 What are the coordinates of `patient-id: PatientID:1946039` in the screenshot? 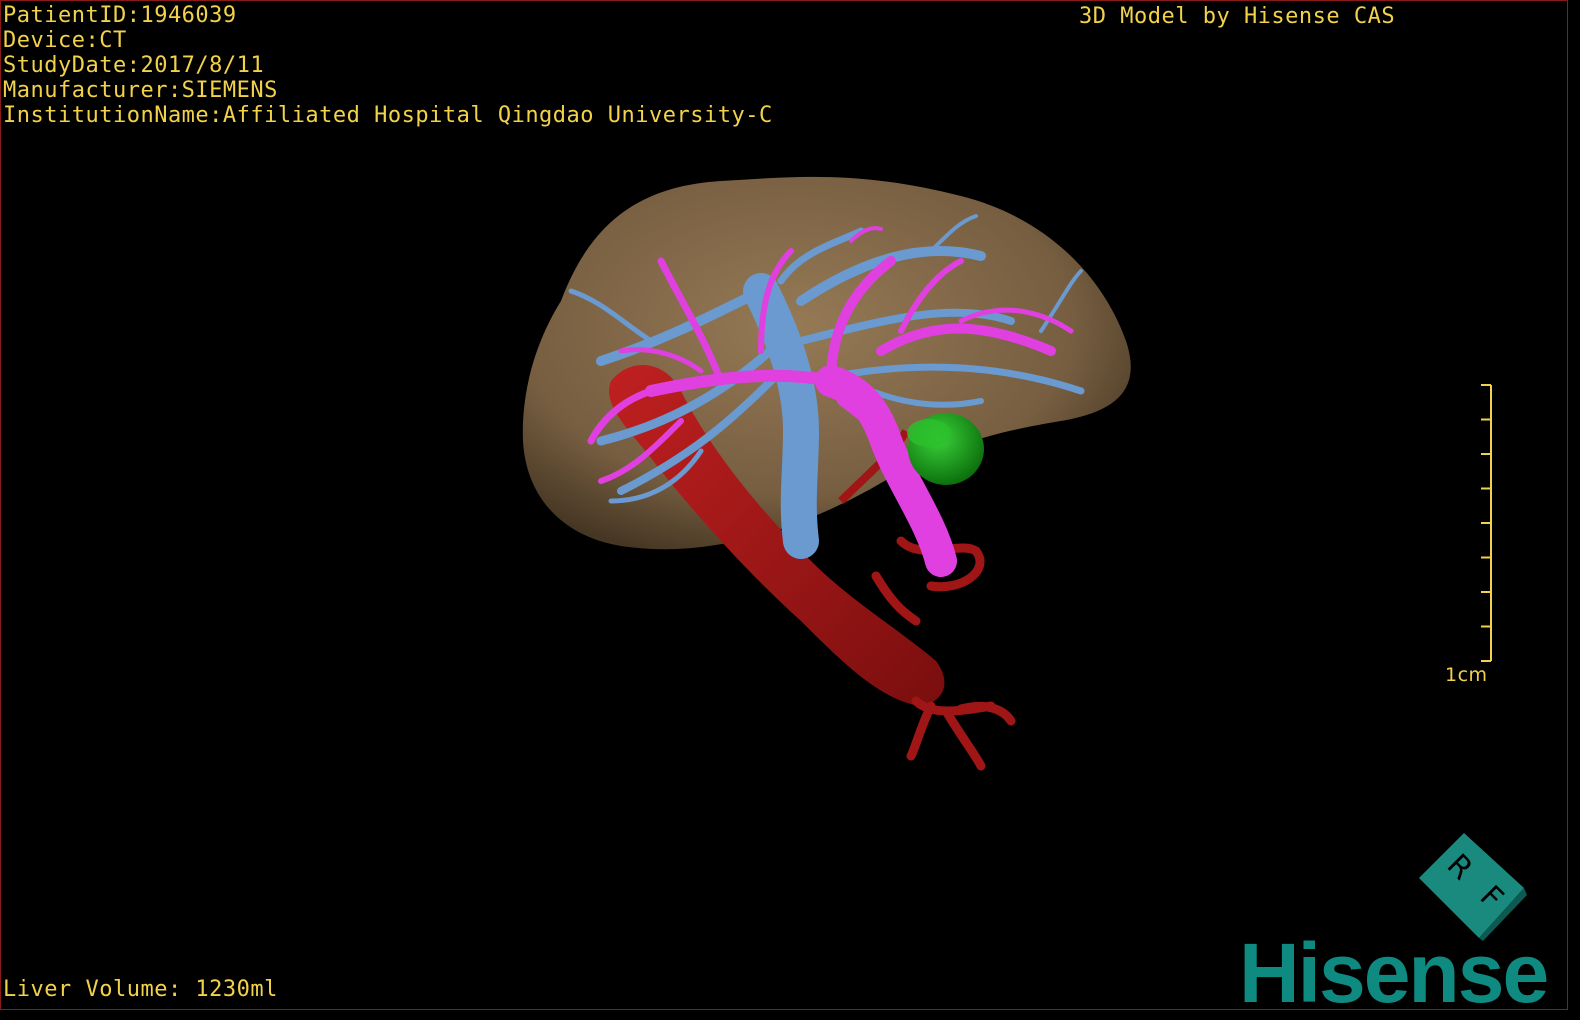 It's located at (120, 15).